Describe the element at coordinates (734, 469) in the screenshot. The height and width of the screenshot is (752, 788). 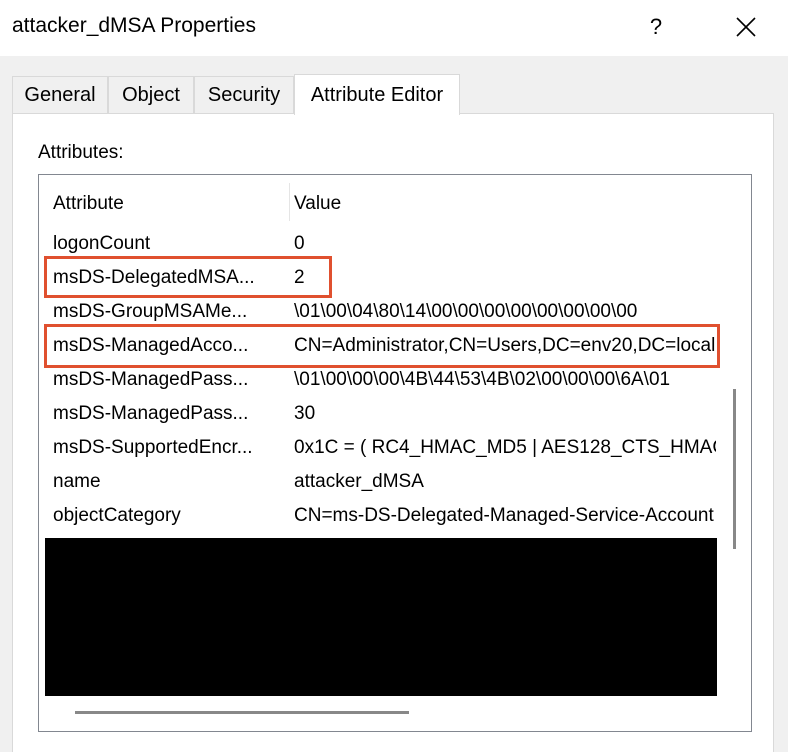
I see `vertical-scrollbar-thumb` at that location.